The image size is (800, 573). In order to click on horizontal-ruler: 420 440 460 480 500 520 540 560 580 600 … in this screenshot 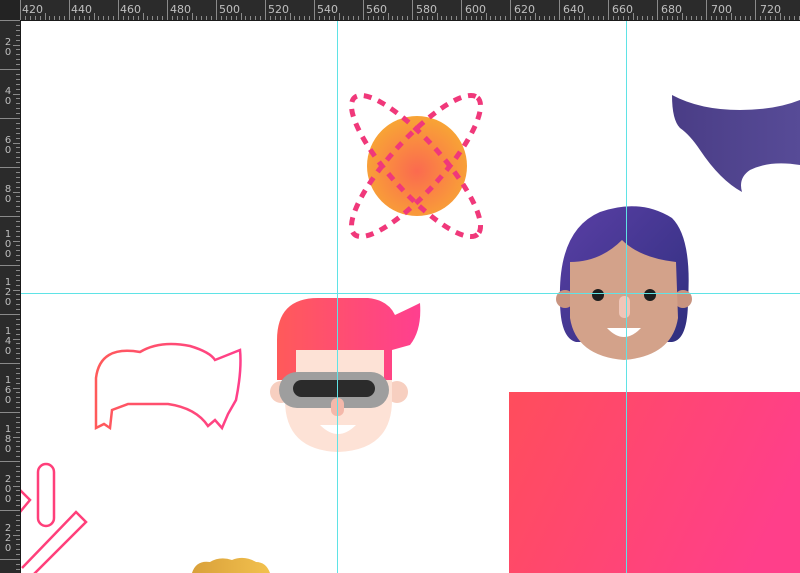, I will do `click(400, 10)`.